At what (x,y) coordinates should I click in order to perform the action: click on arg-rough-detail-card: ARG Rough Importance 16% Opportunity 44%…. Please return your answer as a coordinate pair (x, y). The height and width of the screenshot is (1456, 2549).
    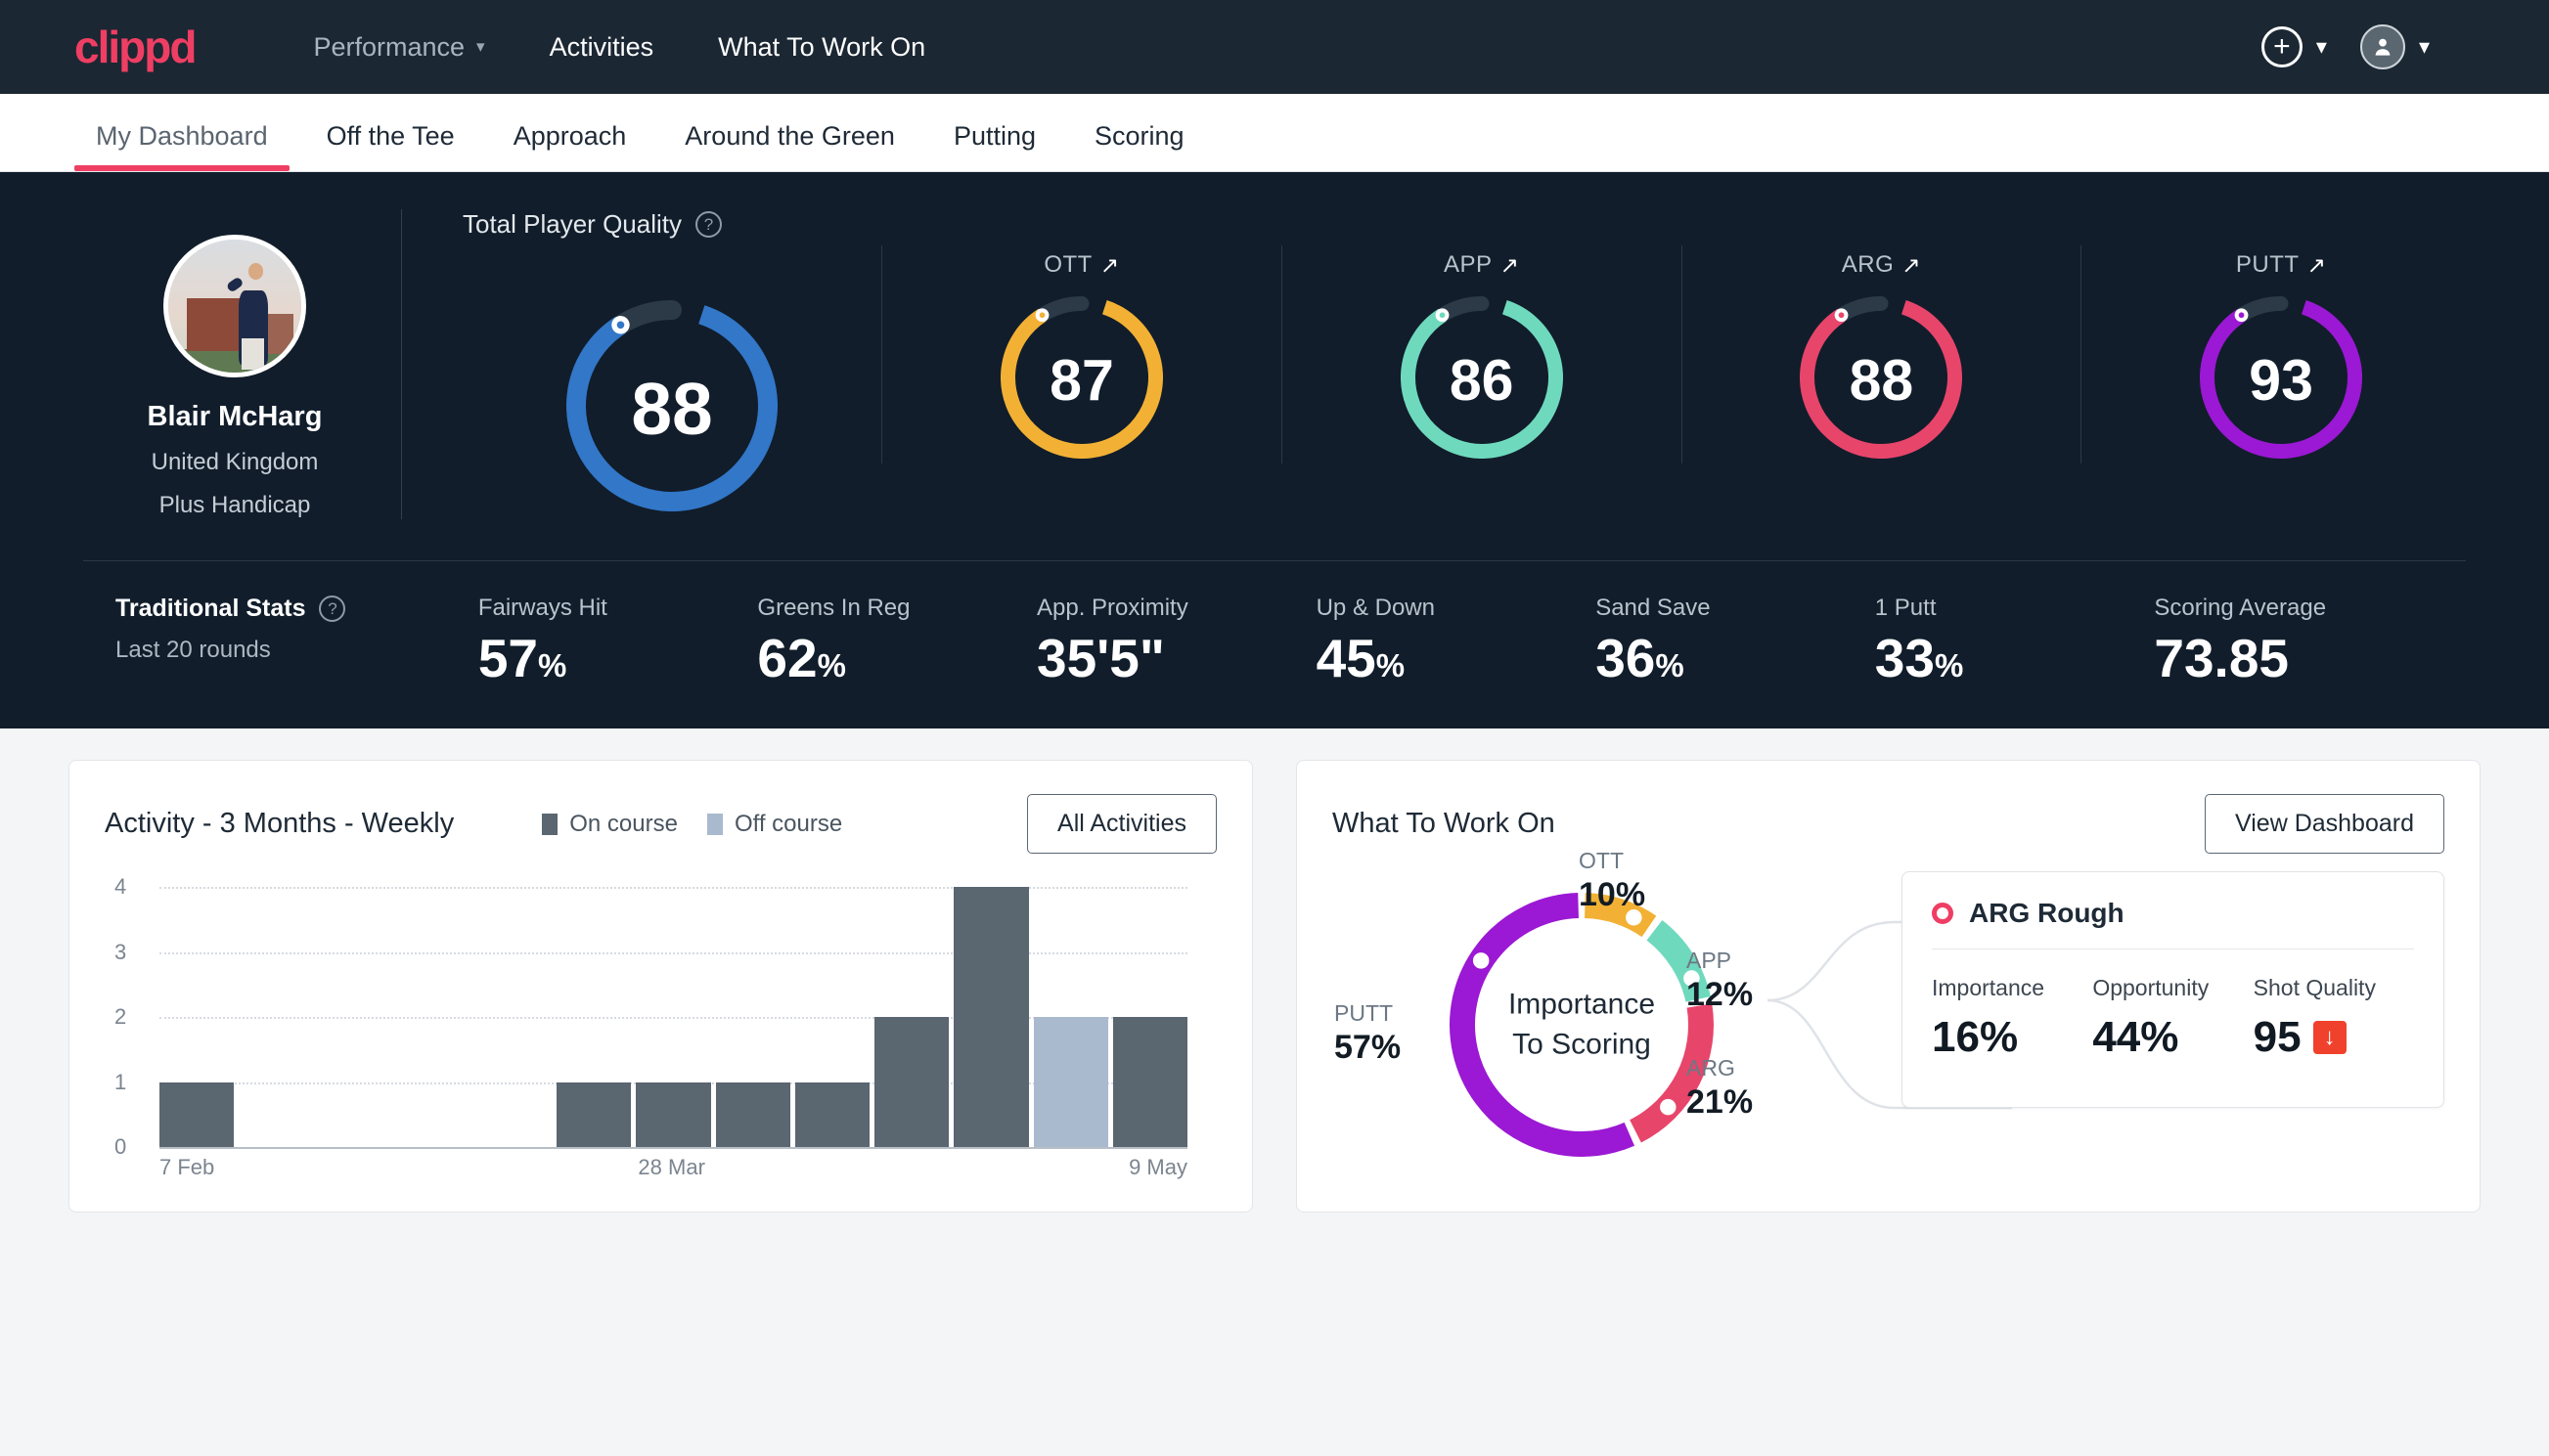
    Looking at the image, I should click on (2172, 989).